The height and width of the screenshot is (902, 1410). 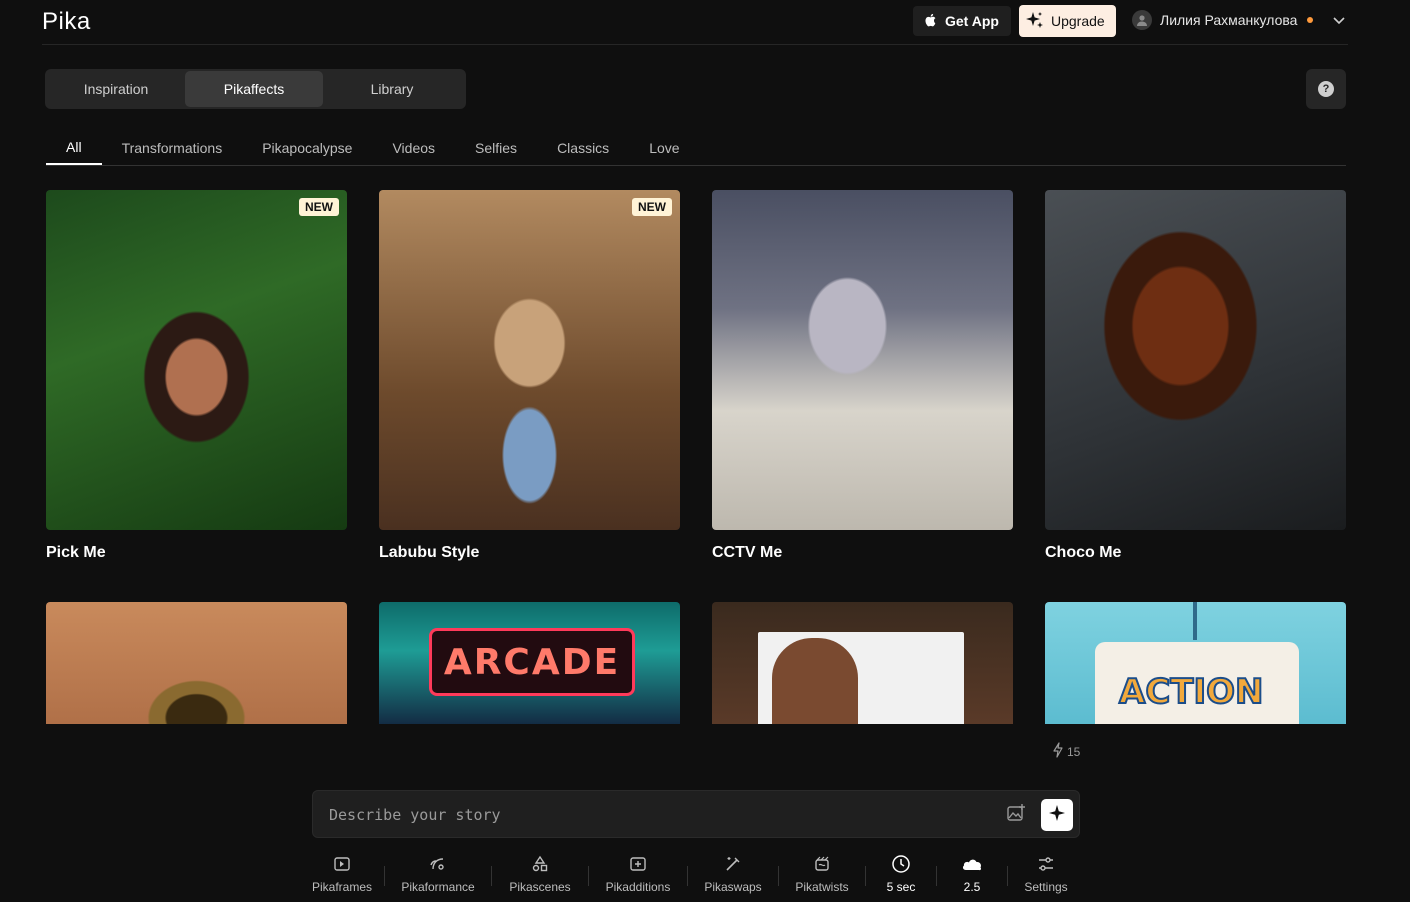 What do you see at coordinates (1074, 751) in the screenshot?
I see `credits-count: 15` at bounding box center [1074, 751].